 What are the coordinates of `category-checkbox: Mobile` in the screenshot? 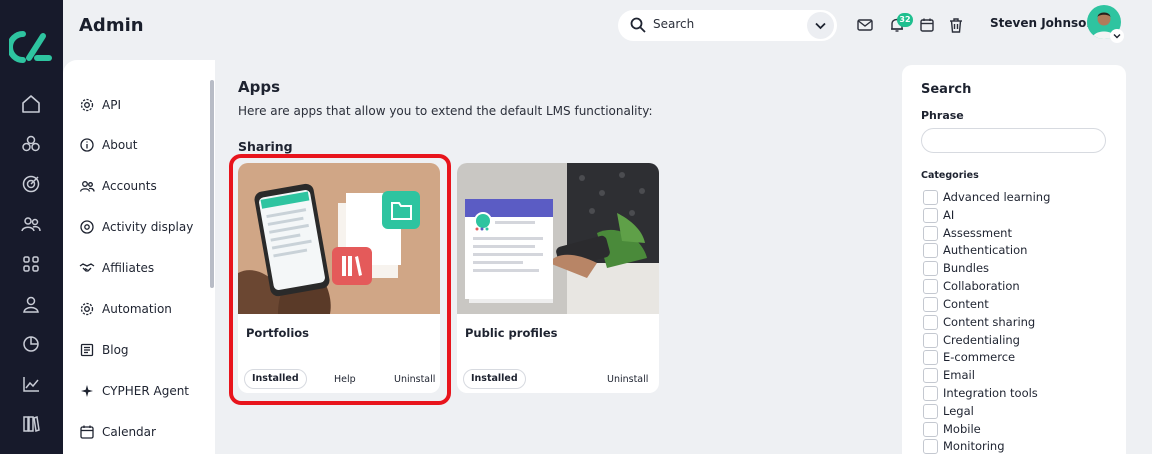 It's located at (952, 429).